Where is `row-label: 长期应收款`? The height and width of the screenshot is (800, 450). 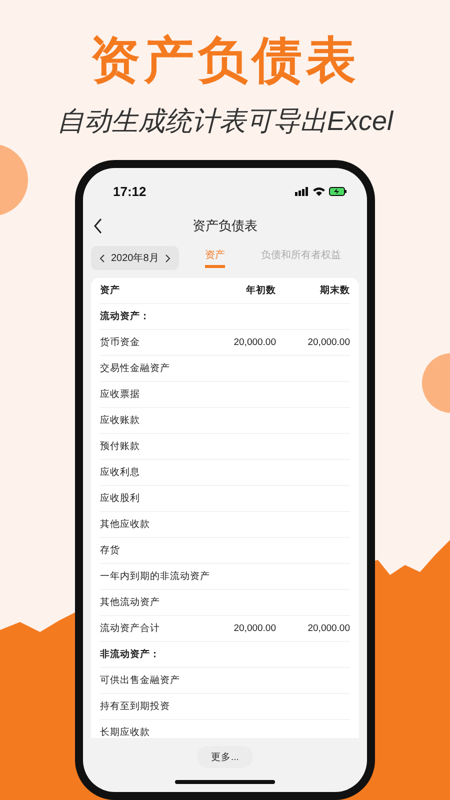 row-label: 长期应收款 is located at coordinates (125, 732).